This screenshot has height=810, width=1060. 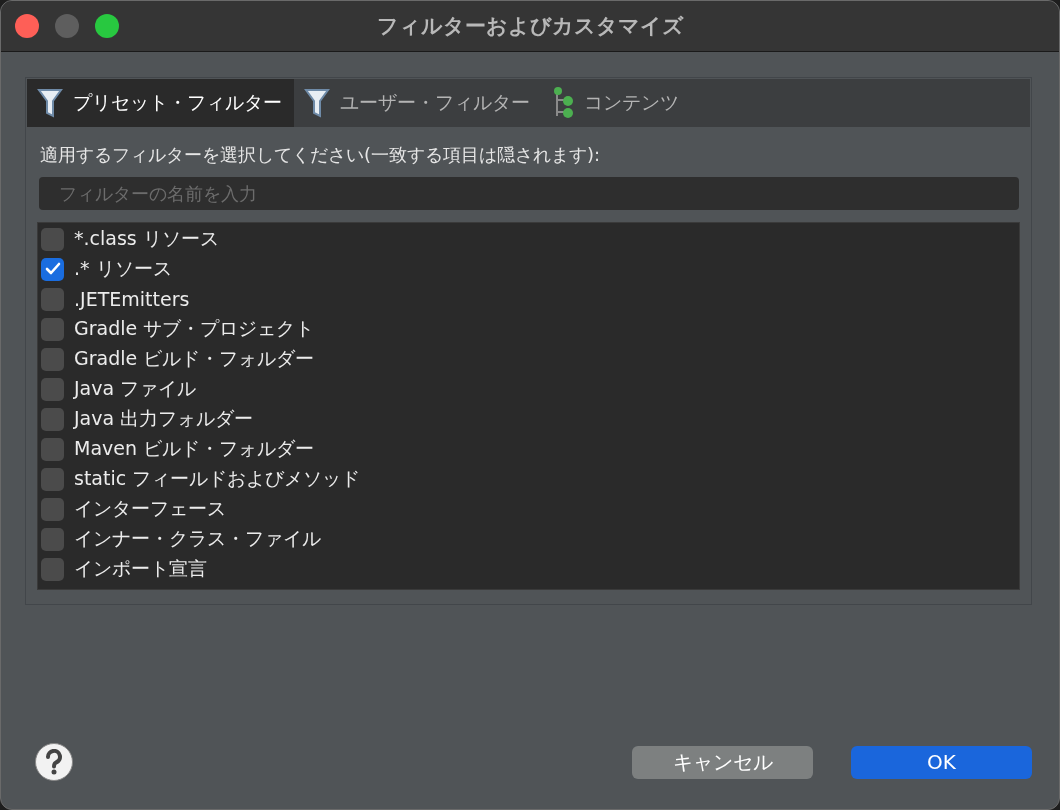 What do you see at coordinates (941, 762) in the screenshot?
I see `ok-button: OK` at bounding box center [941, 762].